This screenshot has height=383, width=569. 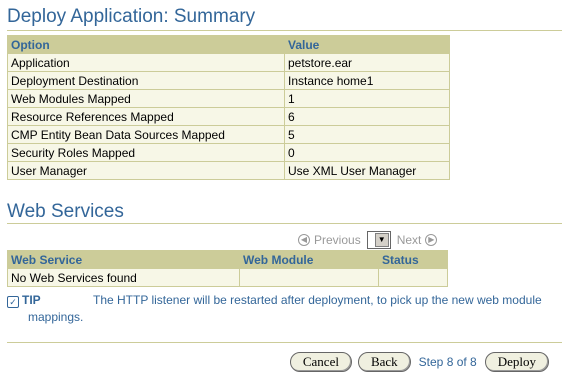 I want to click on option-cell: User Manager, so click(x=146, y=170).